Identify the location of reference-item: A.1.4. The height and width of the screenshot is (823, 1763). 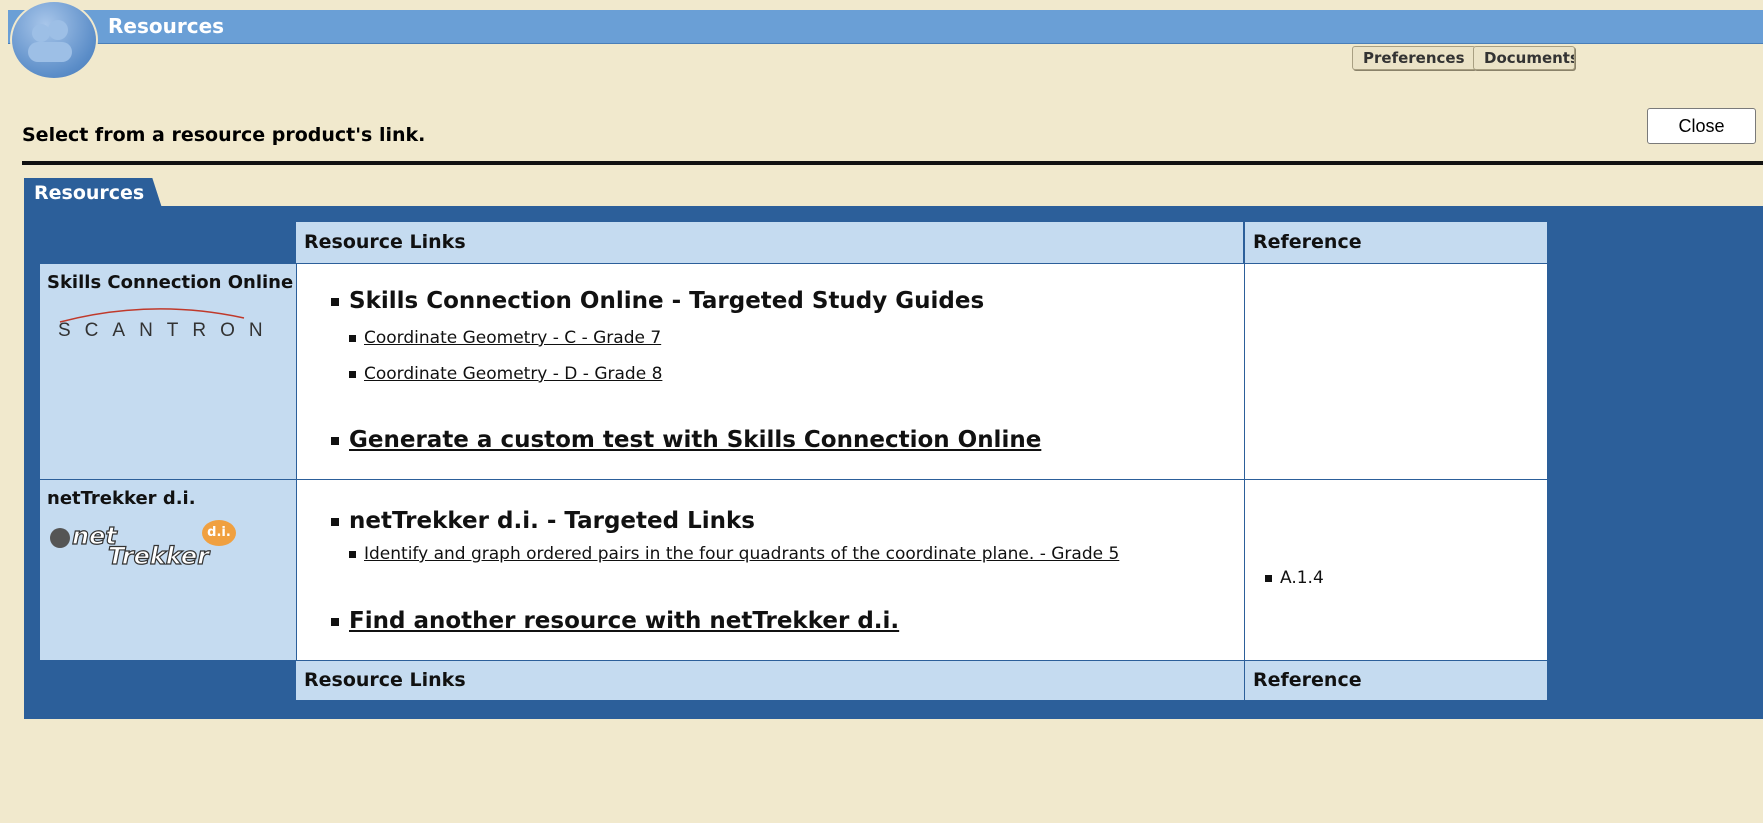
(1294, 578).